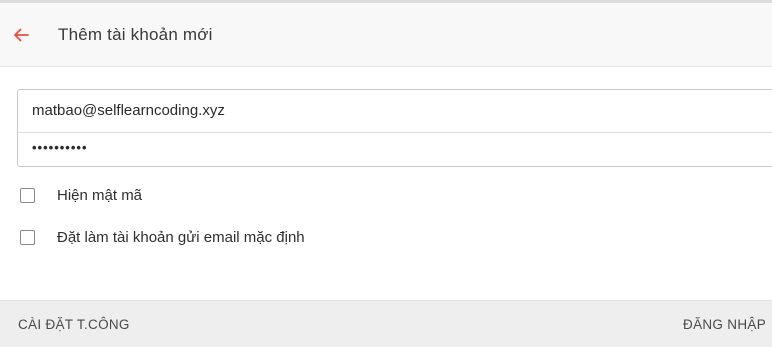 Image resolution: width=772 pixels, height=347 pixels. Describe the element at coordinates (395, 111) in the screenshot. I see `email-field: matbao@selflearncoding.xyz` at that location.